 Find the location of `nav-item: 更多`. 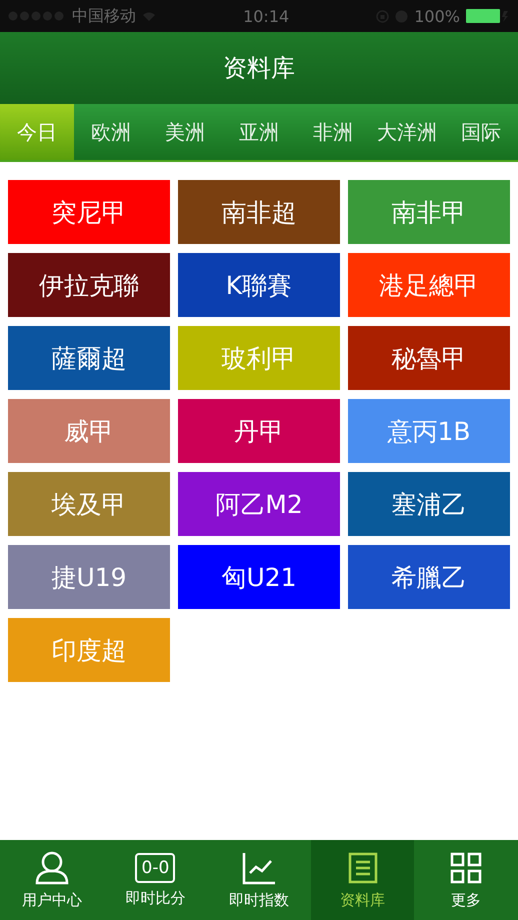

nav-item: 更多 is located at coordinates (466, 880).